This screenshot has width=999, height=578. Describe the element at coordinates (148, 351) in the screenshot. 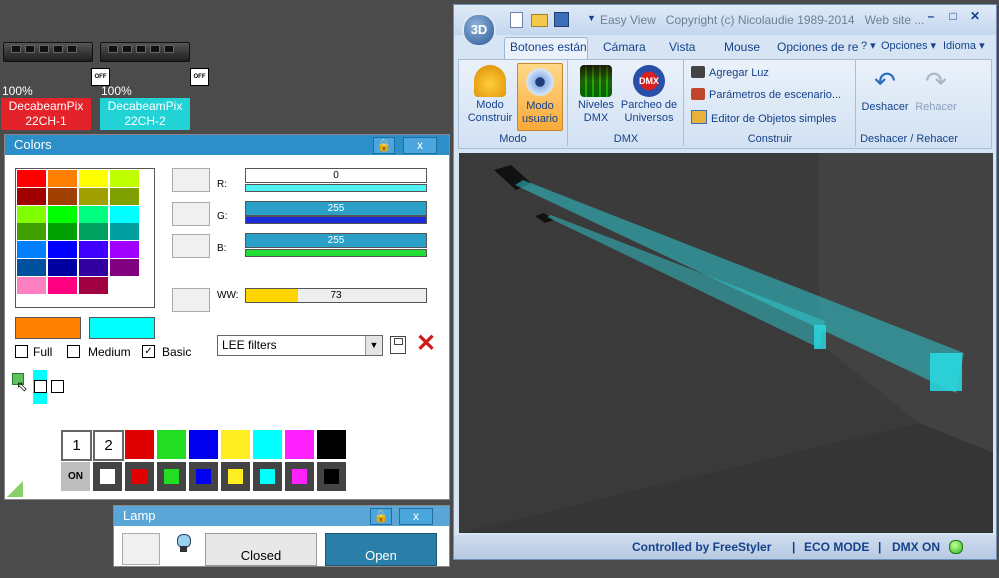

I see `basic-checkbox: ✓` at that location.